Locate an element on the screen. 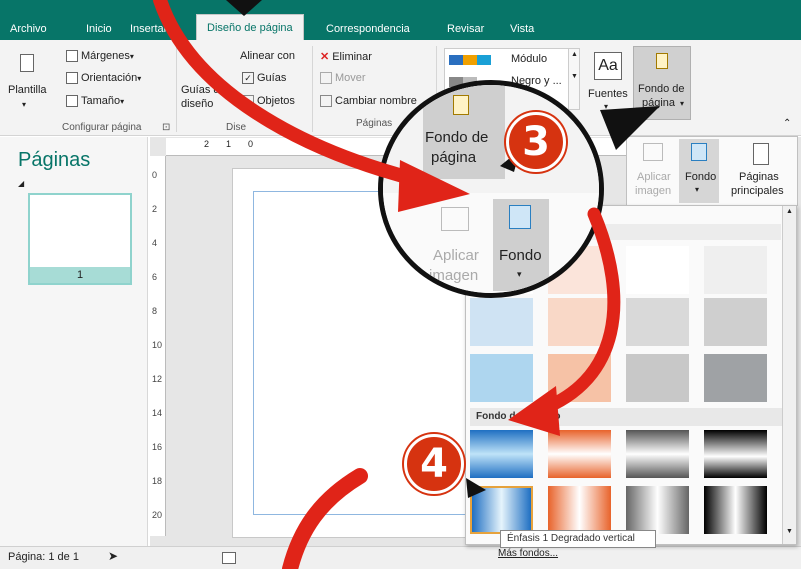 The image size is (801, 569). pages-pane-title: Páginas is located at coordinates (54, 160).